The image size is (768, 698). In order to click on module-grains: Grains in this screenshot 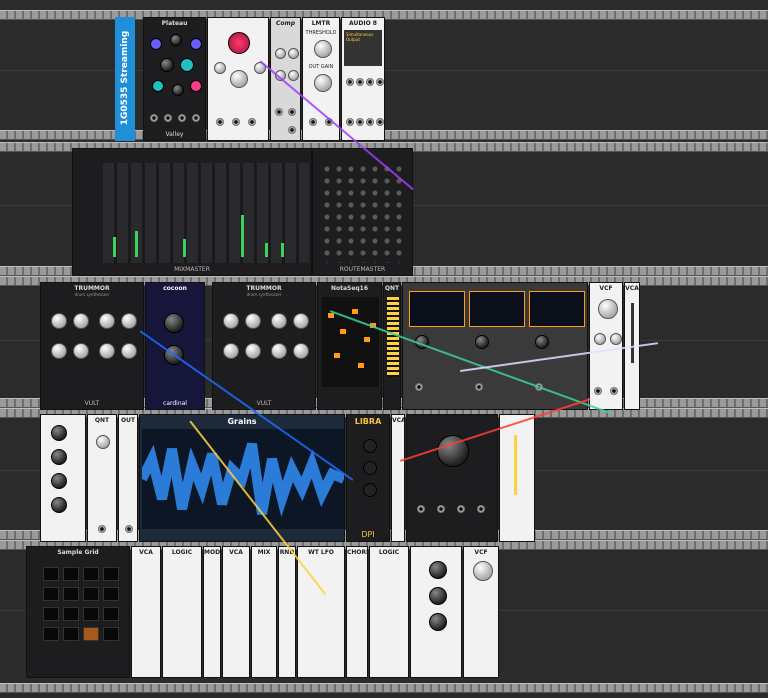, I will do `click(242, 478)`.